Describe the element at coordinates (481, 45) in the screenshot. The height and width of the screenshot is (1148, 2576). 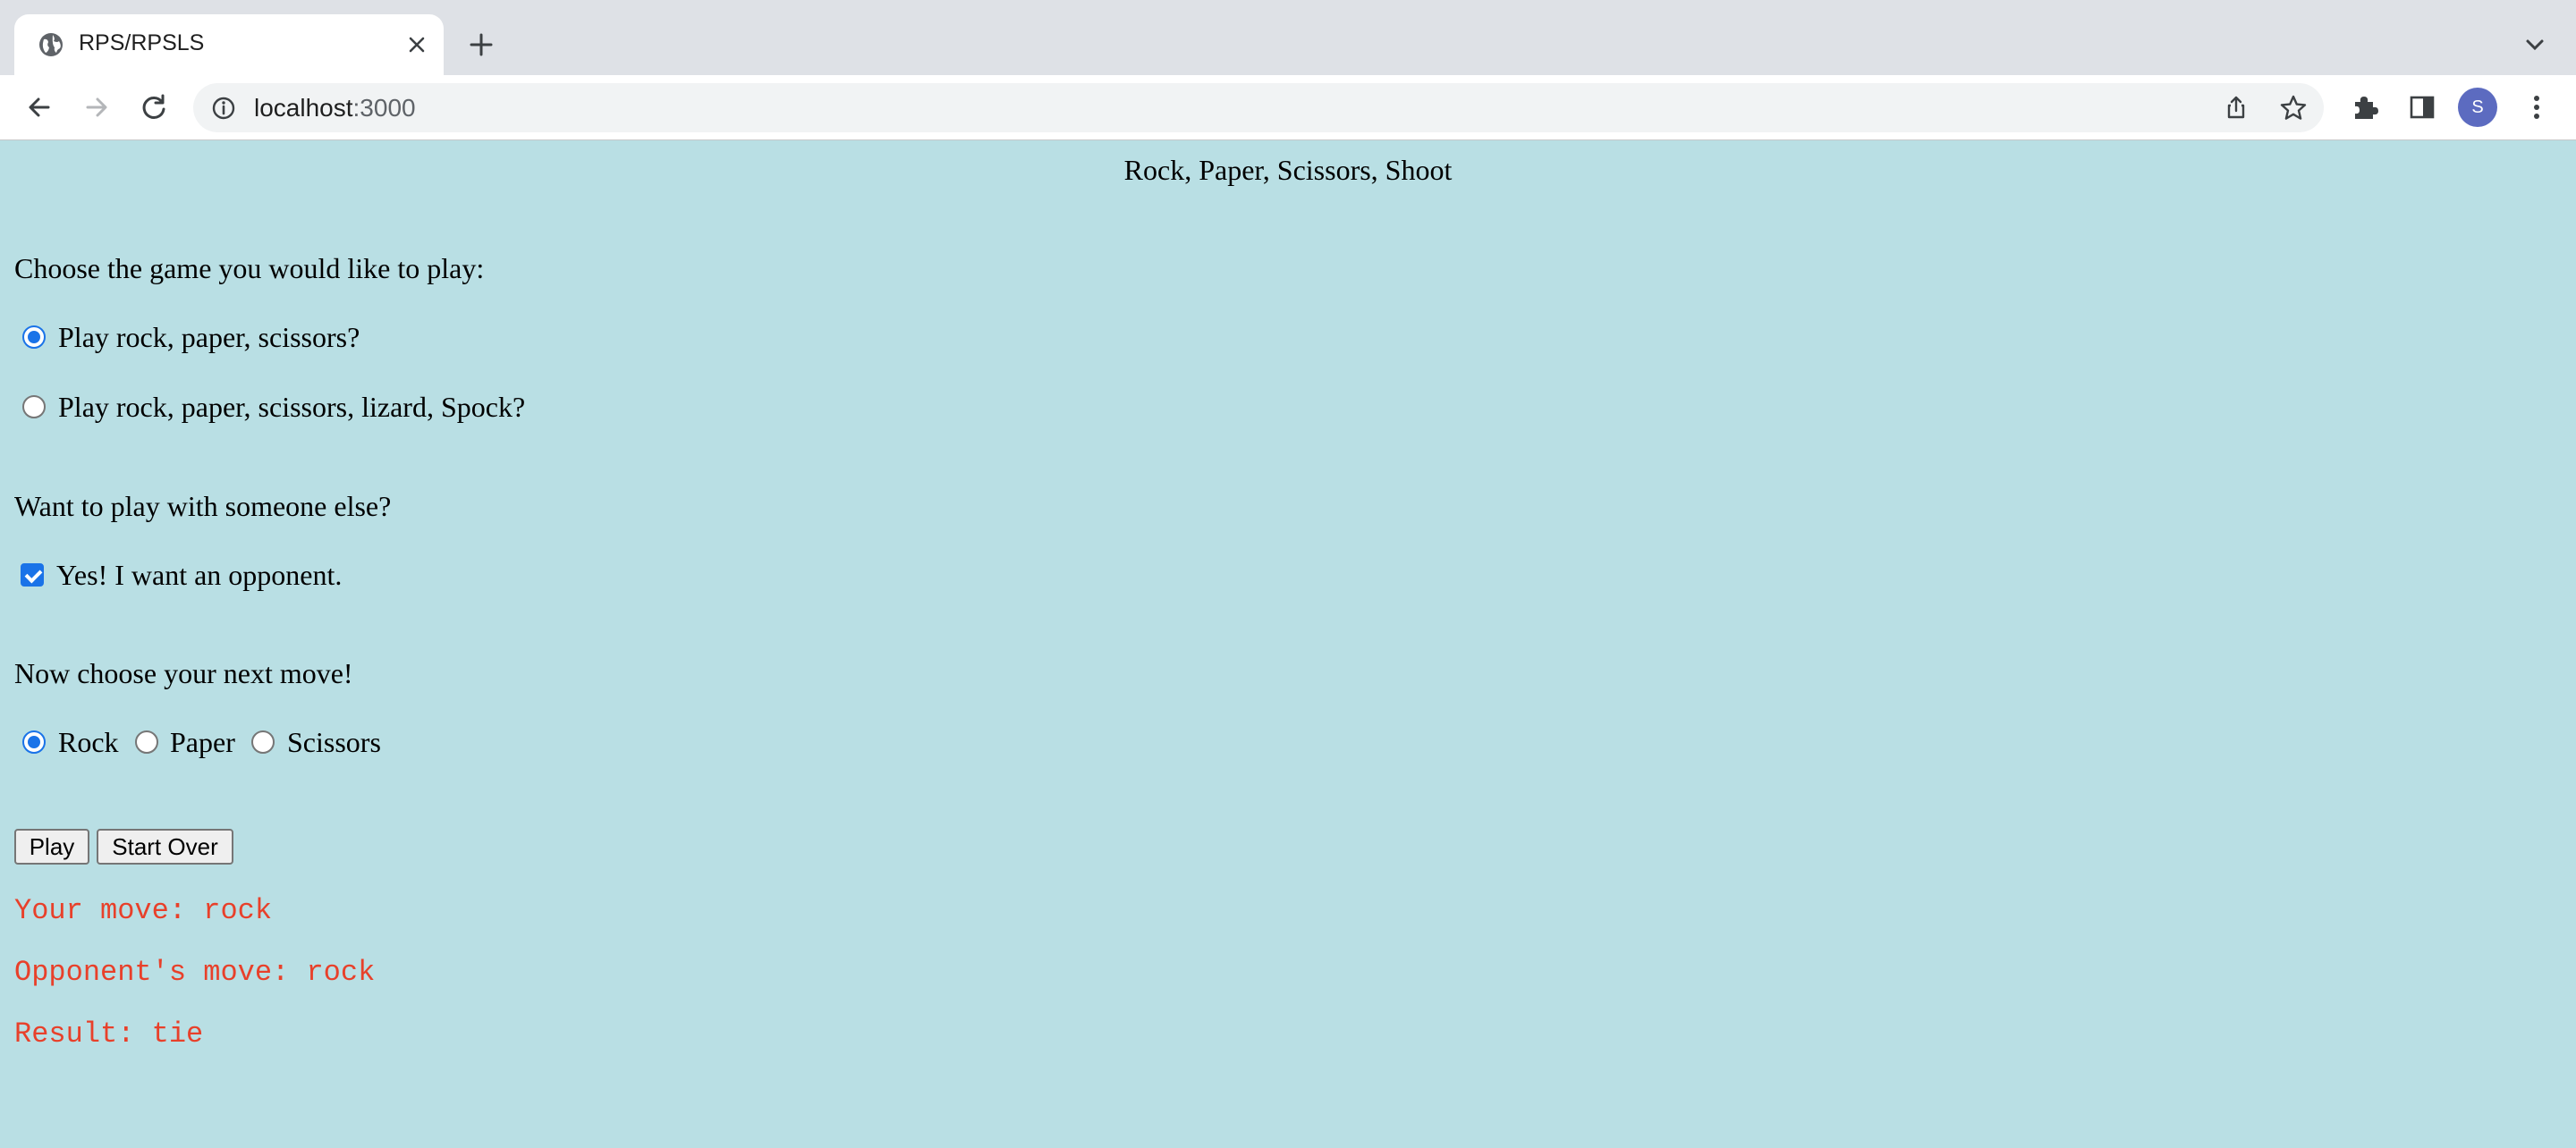
I see `new-tab-plus-icon` at that location.